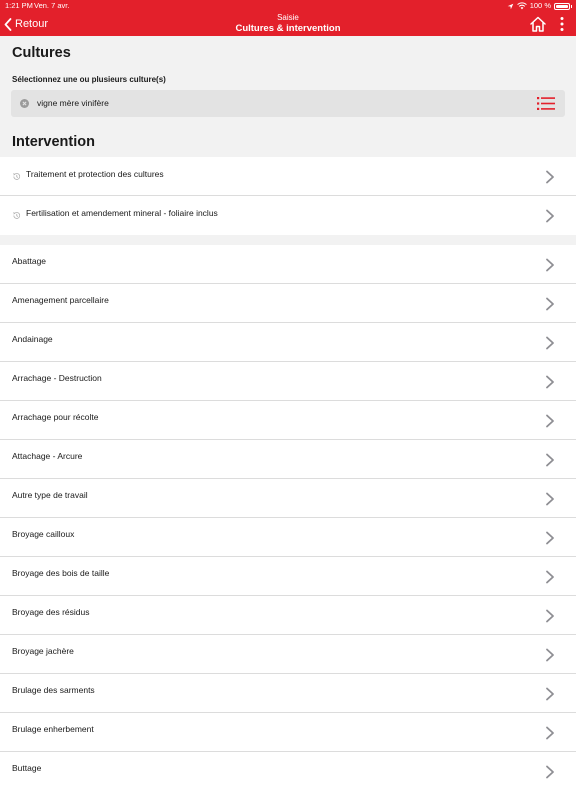 The image size is (576, 791). Describe the element at coordinates (50, 495) in the screenshot. I see `intervention-label: Autre type de travail` at that location.